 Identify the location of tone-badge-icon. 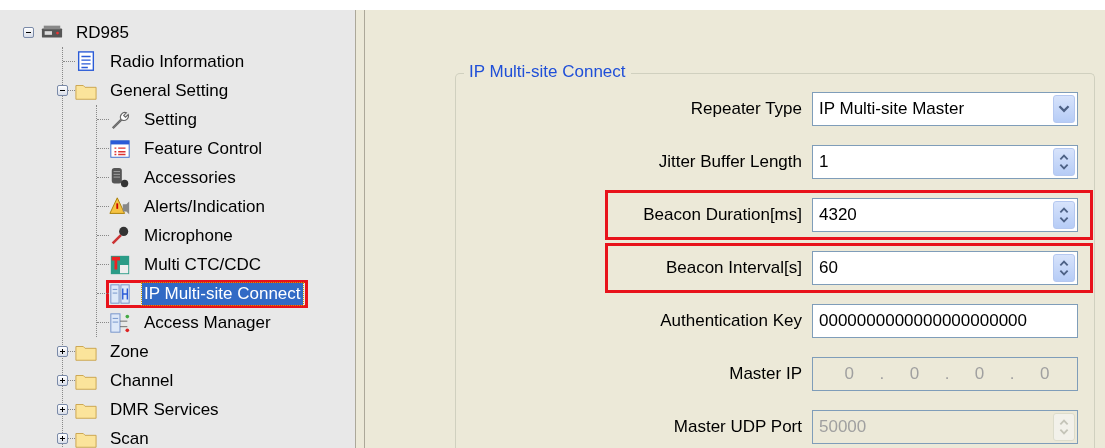
(120, 264).